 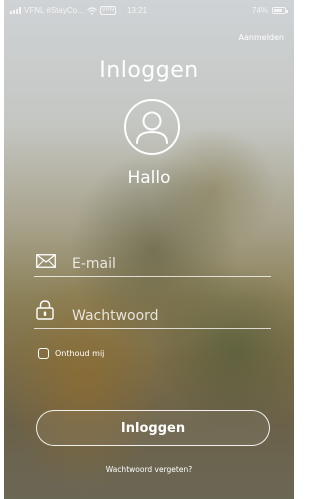 I want to click on remember-me-label: Onthoud mij, so click(x=80, y=353).